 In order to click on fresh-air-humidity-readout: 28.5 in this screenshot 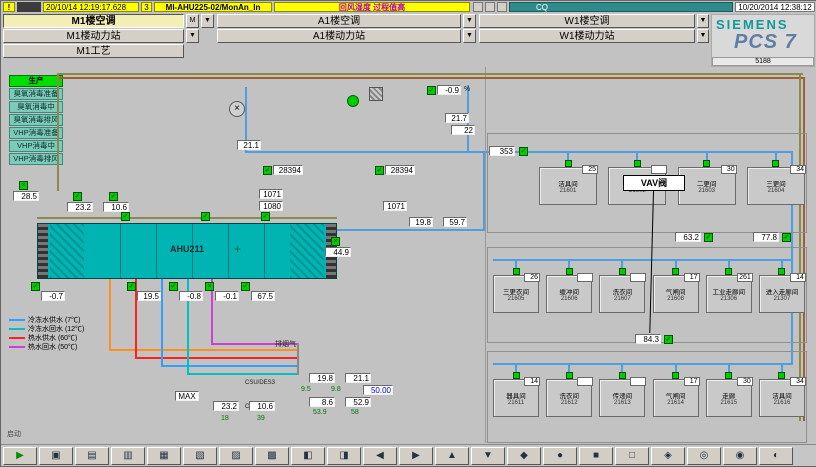, I will do `click(26, 196)`.